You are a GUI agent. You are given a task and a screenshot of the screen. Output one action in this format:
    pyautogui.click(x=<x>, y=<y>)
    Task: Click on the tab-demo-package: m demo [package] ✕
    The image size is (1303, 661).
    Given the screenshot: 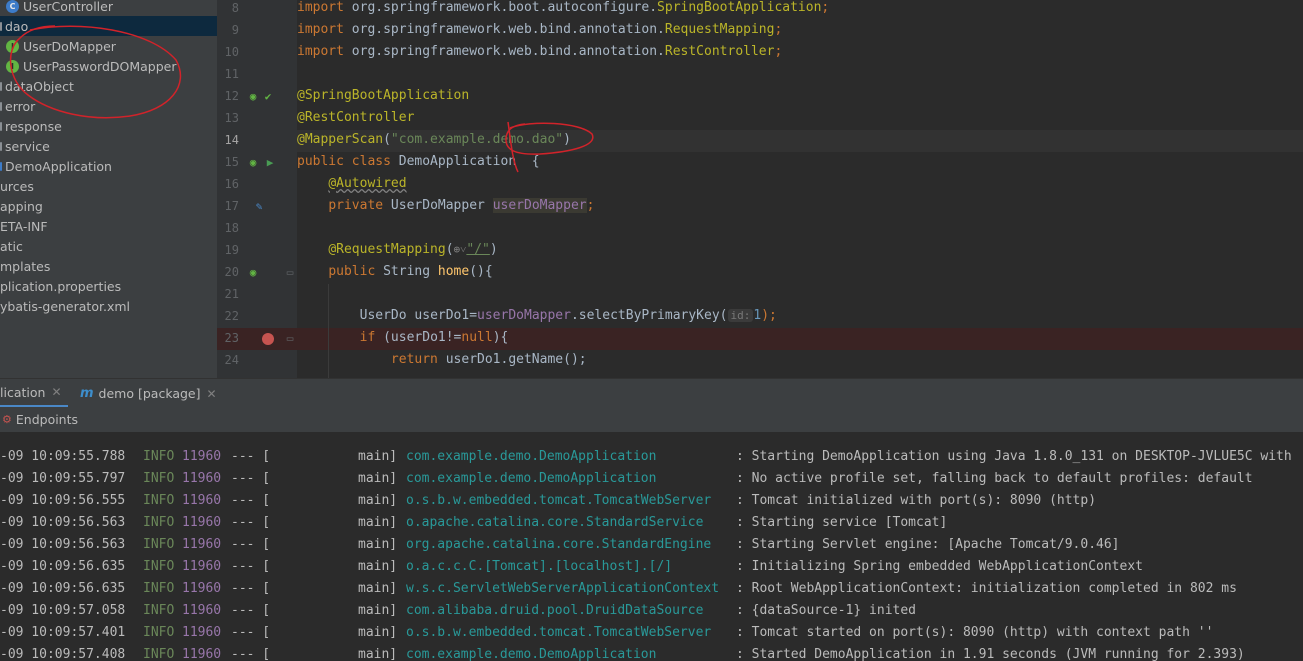 What is the action you would take?
    pyautogui.click(x=148, y=393)
    